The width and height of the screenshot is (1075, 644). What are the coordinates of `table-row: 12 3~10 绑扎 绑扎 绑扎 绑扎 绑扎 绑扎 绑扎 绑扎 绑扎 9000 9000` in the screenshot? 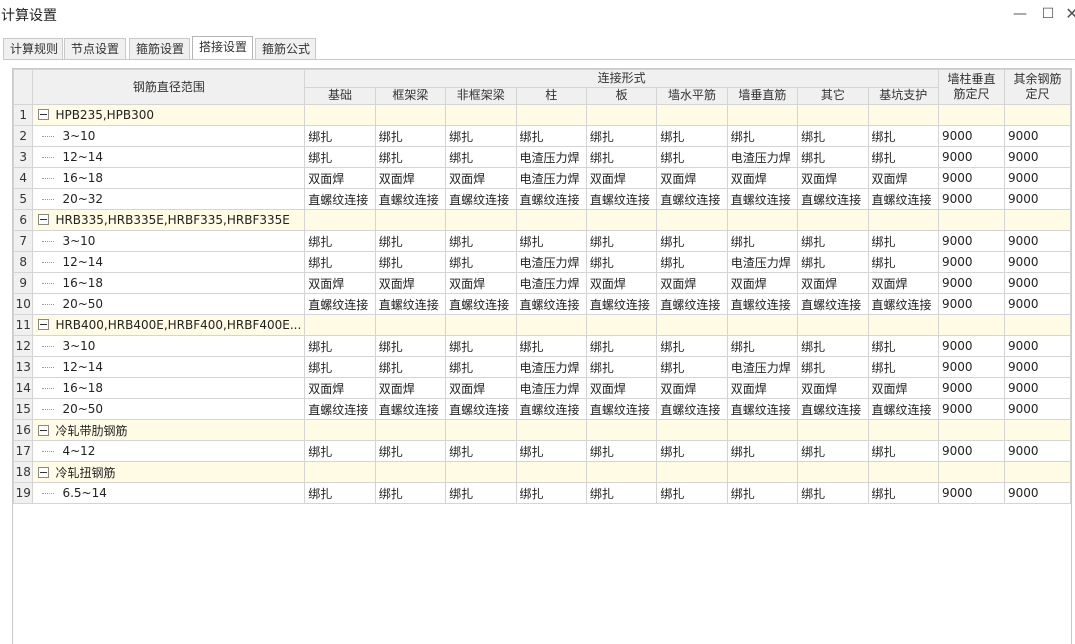 It's located at (542, 346).